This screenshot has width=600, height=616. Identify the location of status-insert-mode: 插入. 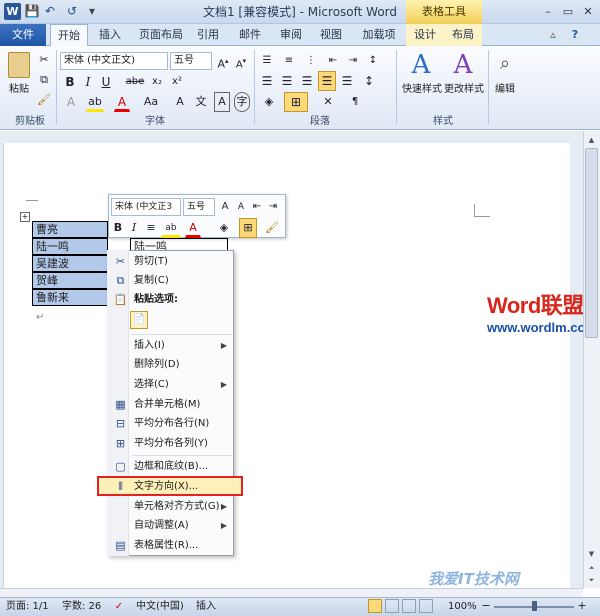
(206, 606).